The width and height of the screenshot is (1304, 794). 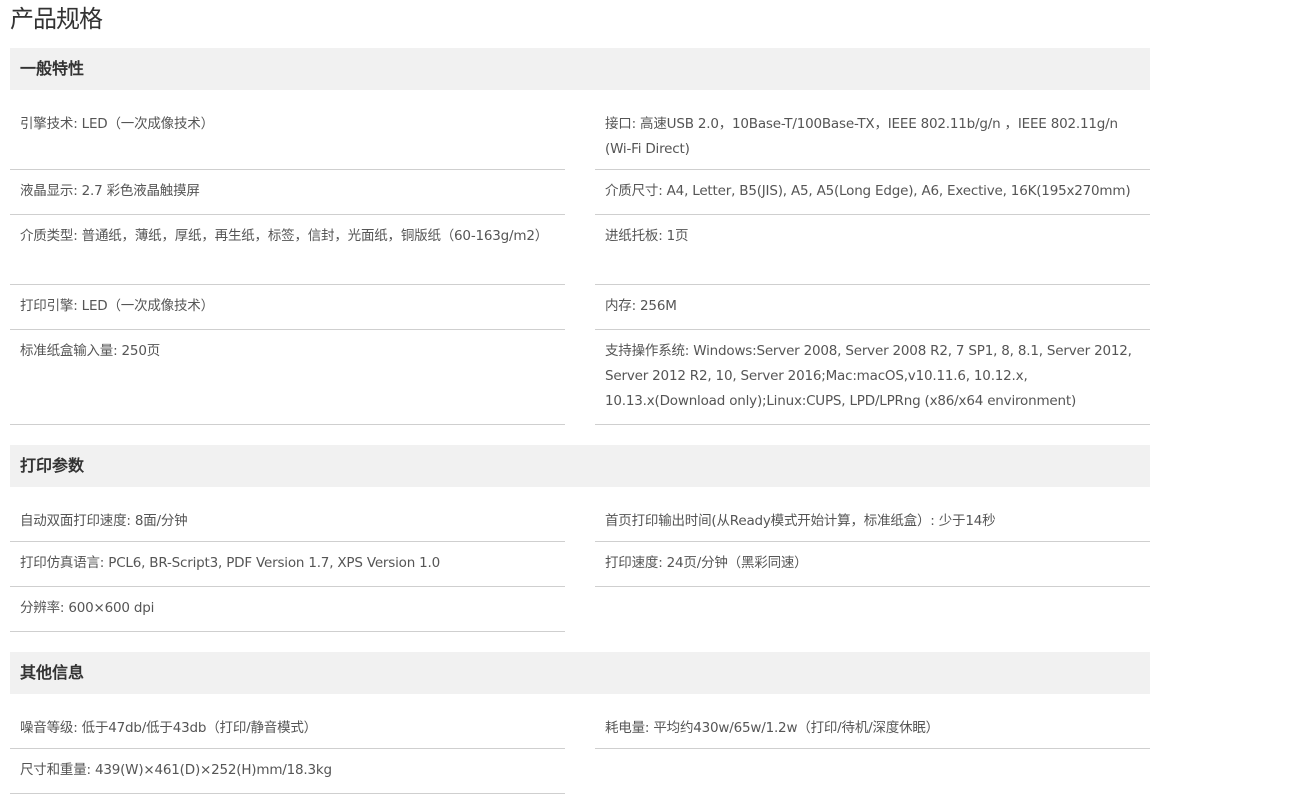 What do you see at coordinates (636, 563) in the screenshot?
I see `spec-label: 打印速度:` at bounding box center [636, 563].